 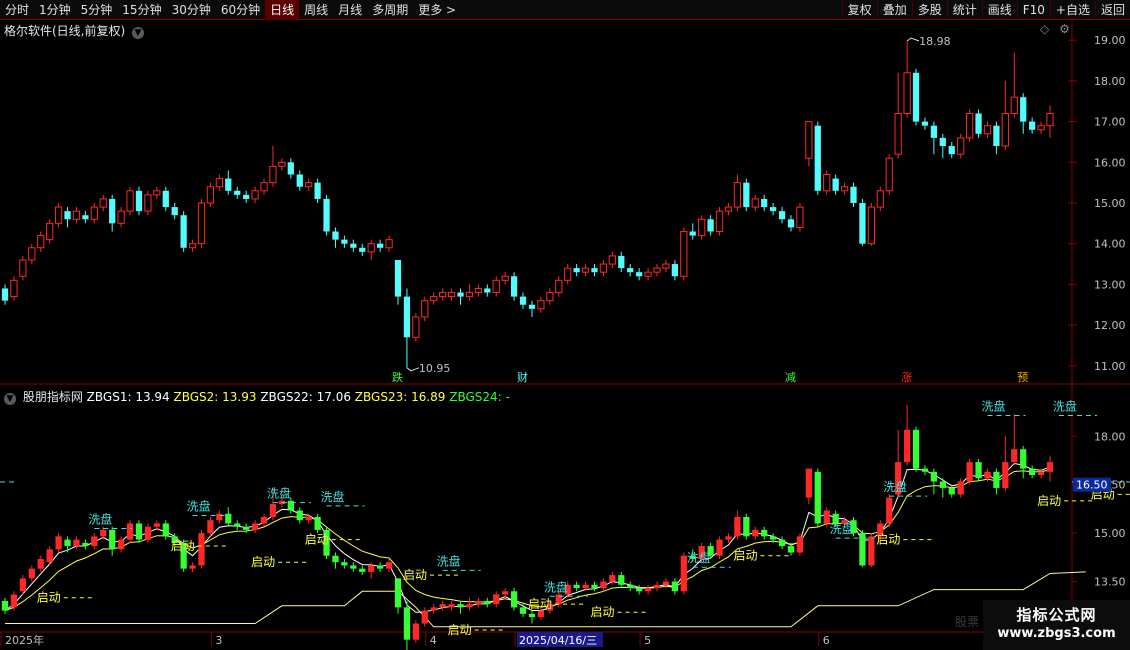 I want to click on current-value-text: 16.50, so click(x=1092, y=485).